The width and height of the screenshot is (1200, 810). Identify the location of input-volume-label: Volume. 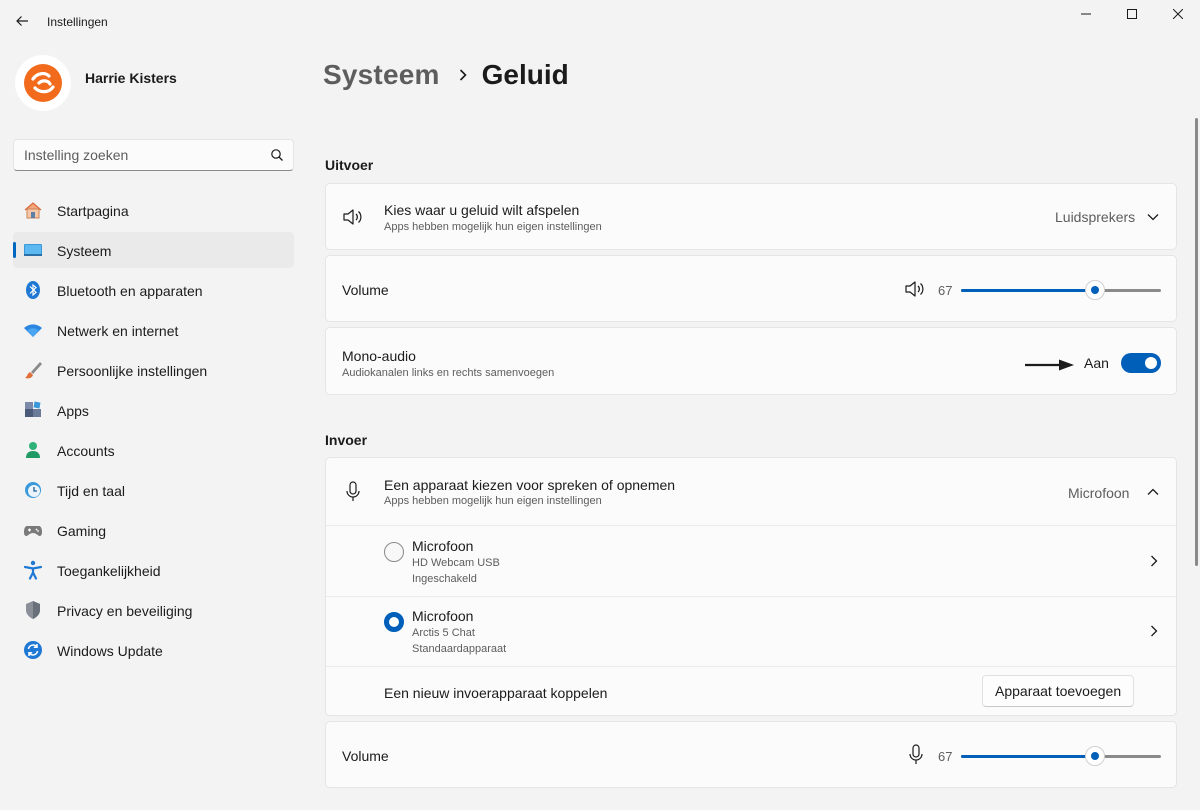
(365, 756).